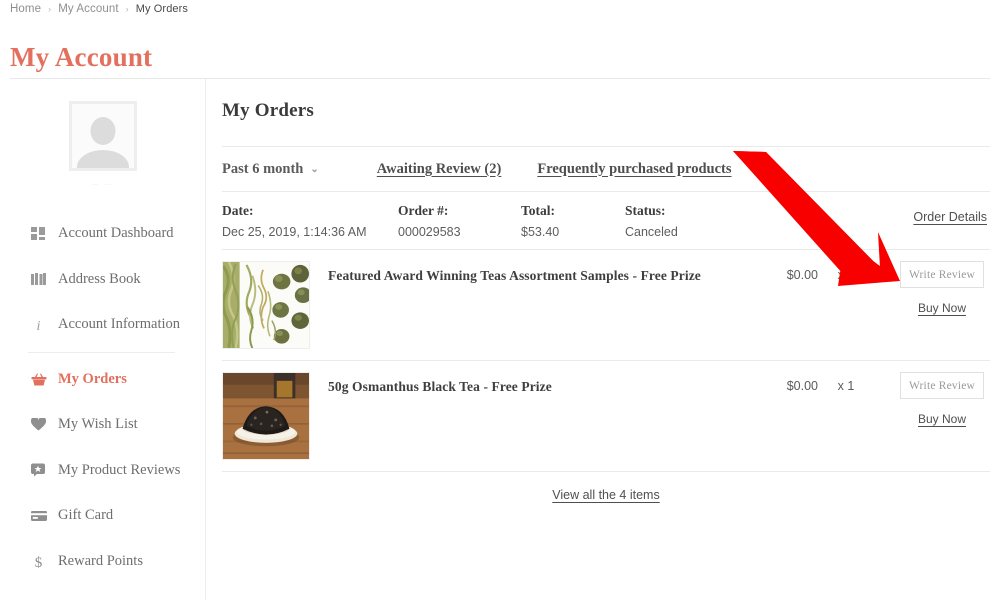  I want to click on sidebar-item-my-orders: My Orders, so click(102, 380).